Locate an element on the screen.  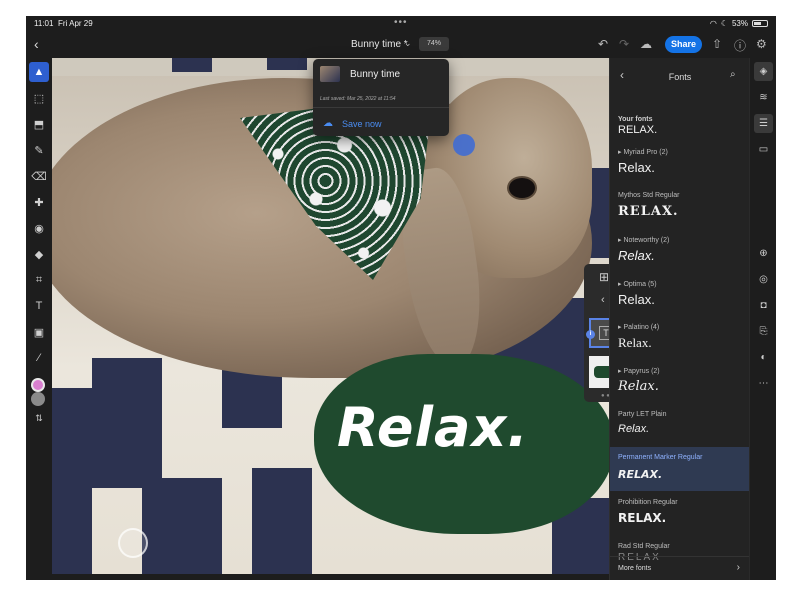
adjustments-icon: ◐ is located at coordinates (763, 357).